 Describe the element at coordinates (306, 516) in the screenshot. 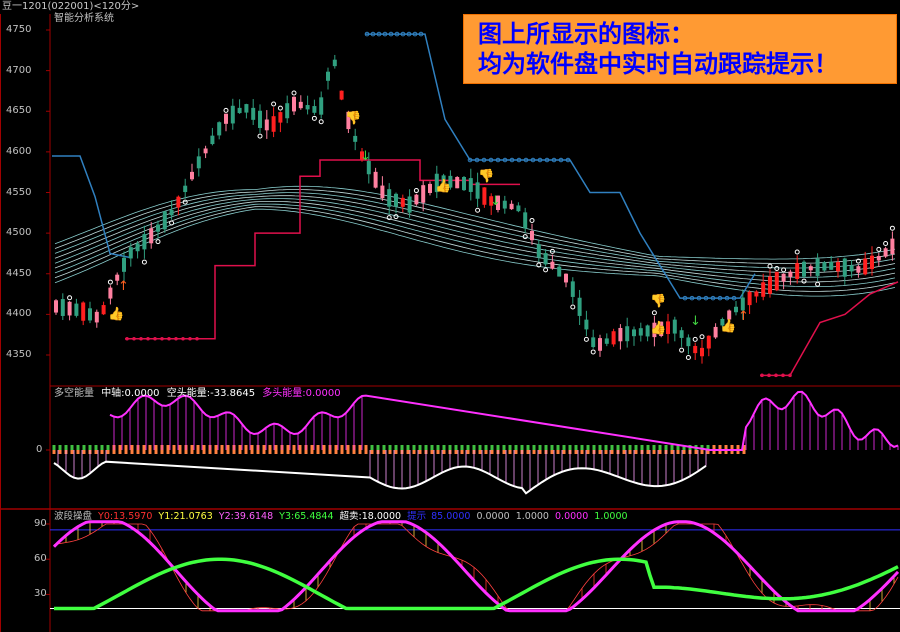

I see `wave-y3: Y3:65.4844` at that location.